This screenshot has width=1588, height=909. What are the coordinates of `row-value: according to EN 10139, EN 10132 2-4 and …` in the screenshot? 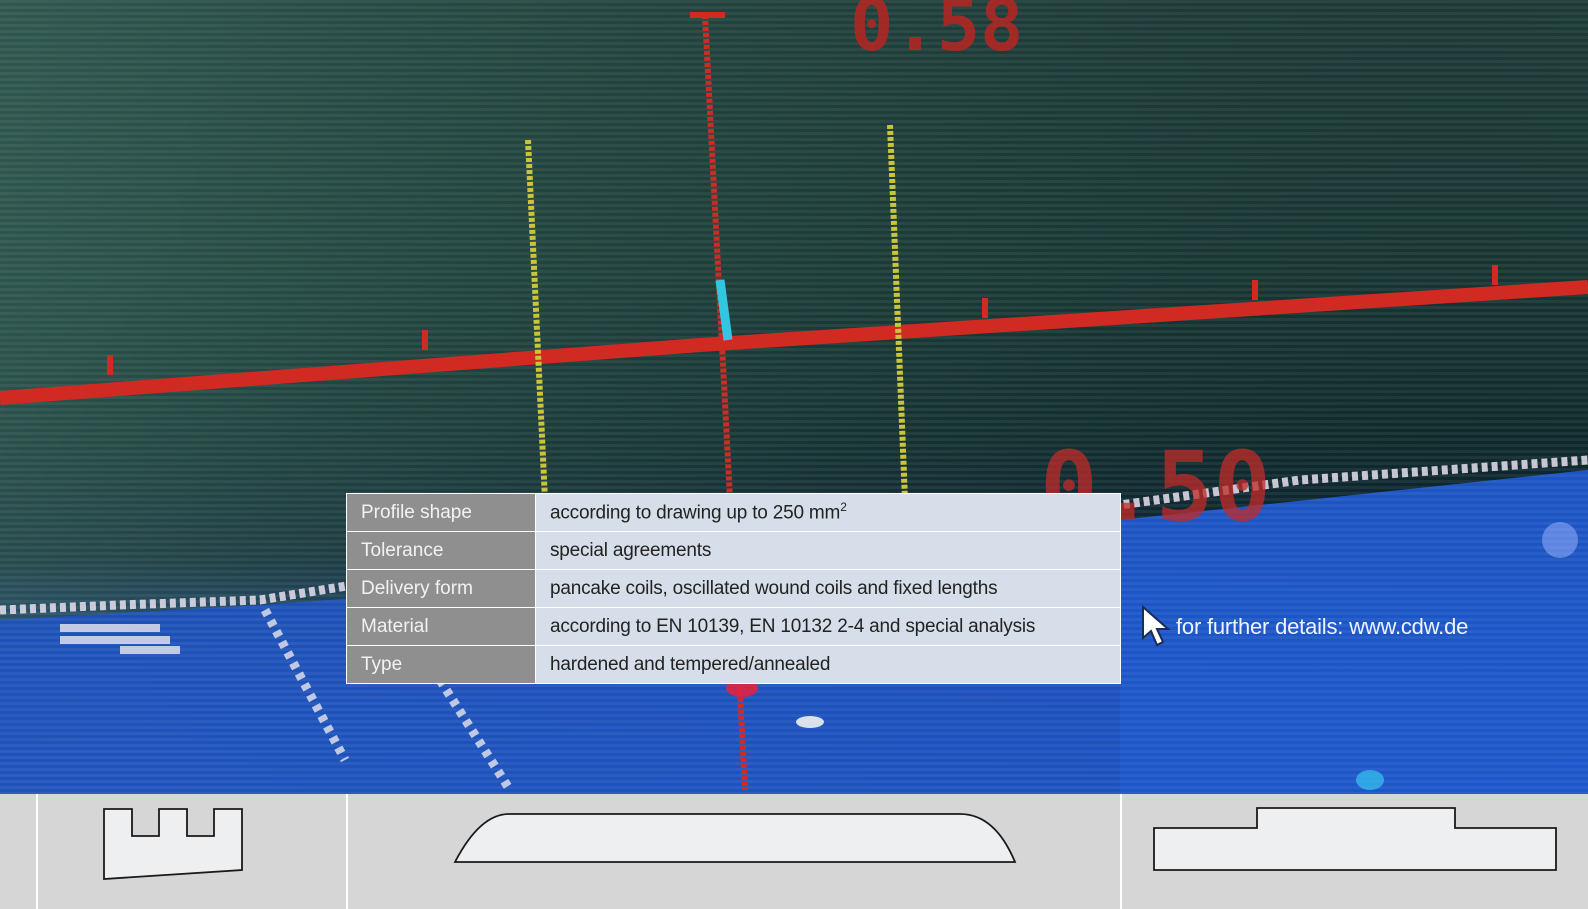 It's located at (828, 626).